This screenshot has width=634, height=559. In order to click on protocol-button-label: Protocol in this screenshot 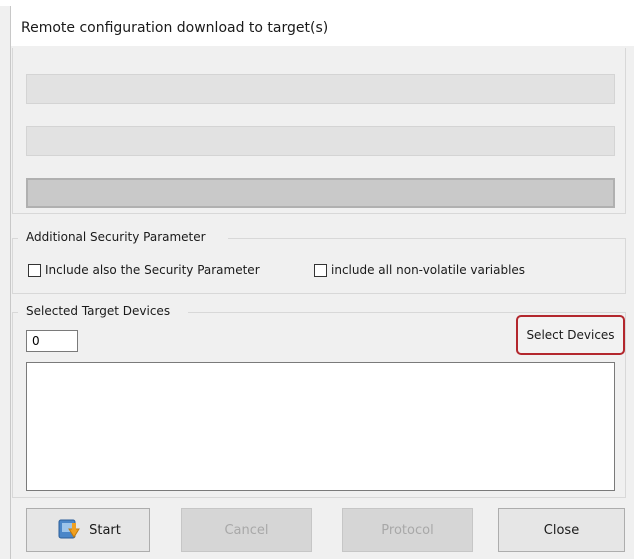, I will do `click(407, 530)`.